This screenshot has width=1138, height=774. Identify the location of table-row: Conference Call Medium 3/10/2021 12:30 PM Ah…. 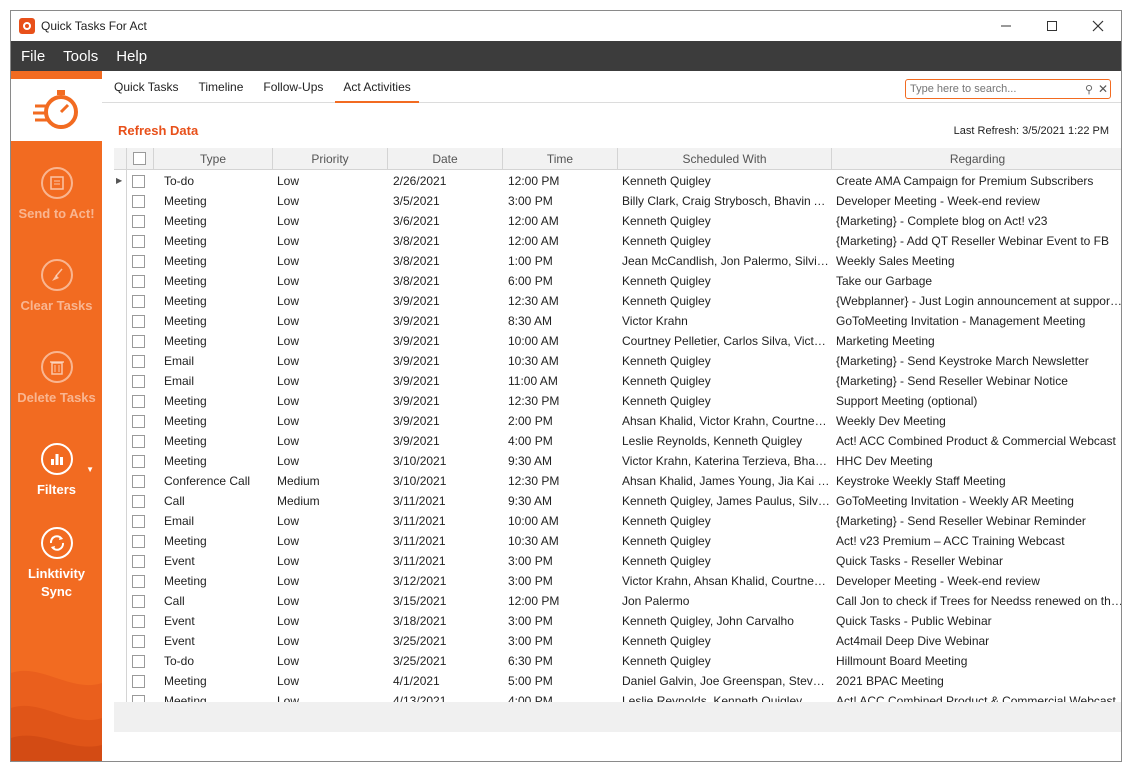
(617, 481).